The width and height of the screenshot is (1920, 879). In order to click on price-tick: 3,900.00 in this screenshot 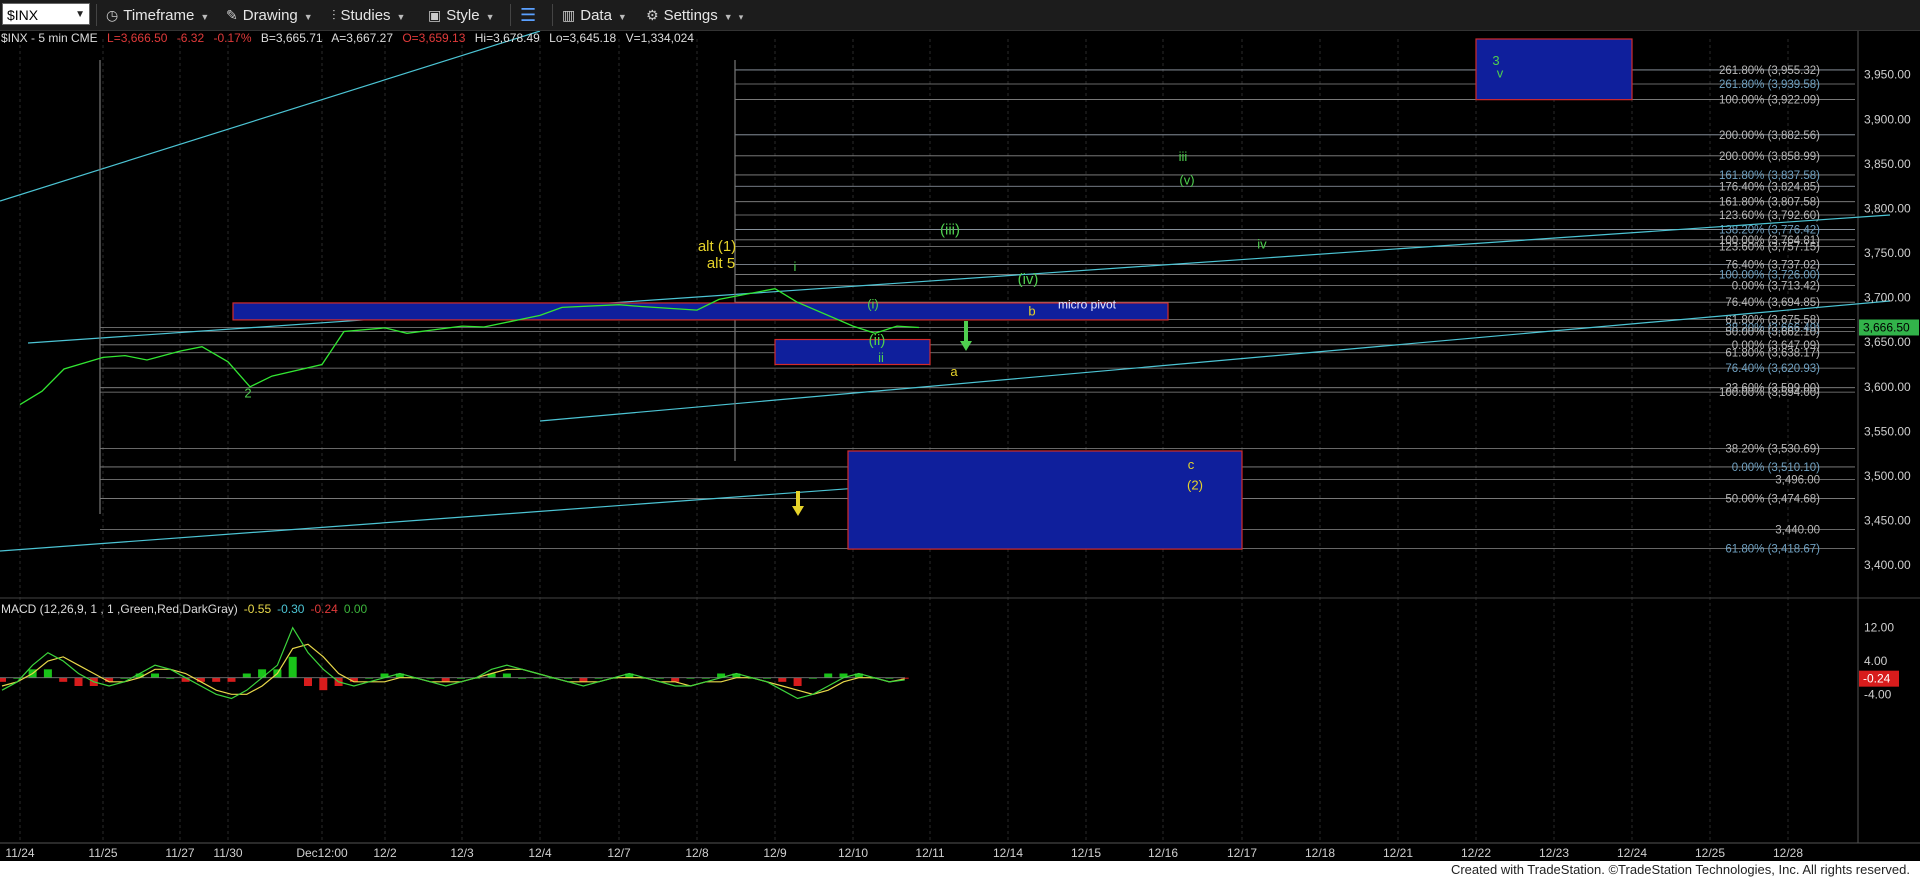, I will do `click(1887, 119)`.